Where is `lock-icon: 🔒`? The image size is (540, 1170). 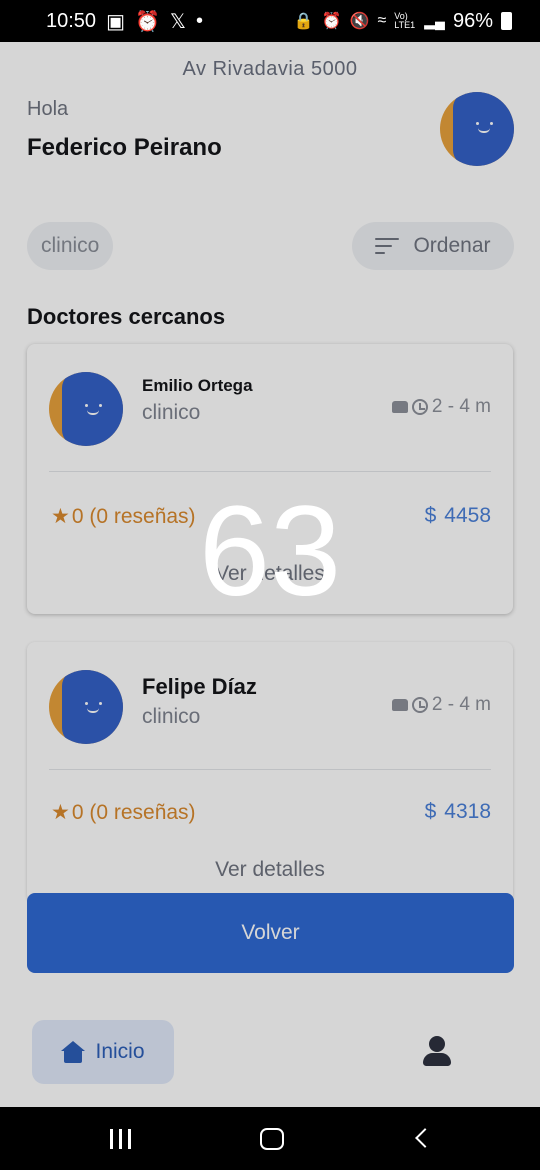 lock-icon: 🔒 is located at coordinates (303, 21).